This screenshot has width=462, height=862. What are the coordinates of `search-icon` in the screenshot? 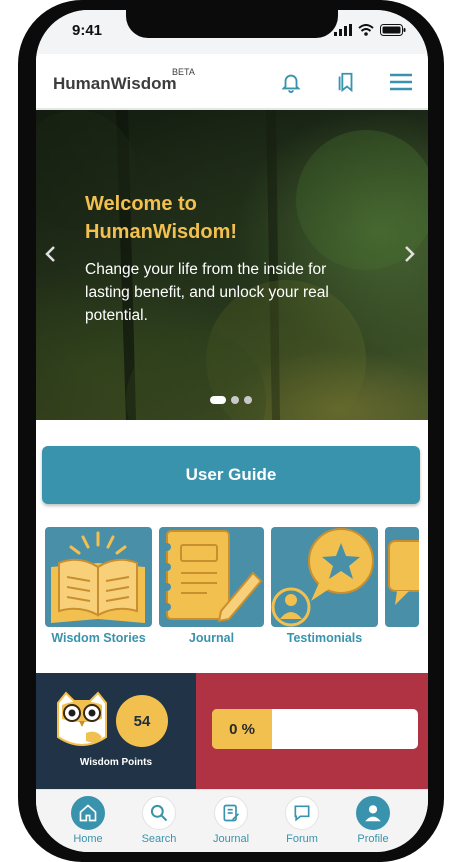 It's located at (159, 813).